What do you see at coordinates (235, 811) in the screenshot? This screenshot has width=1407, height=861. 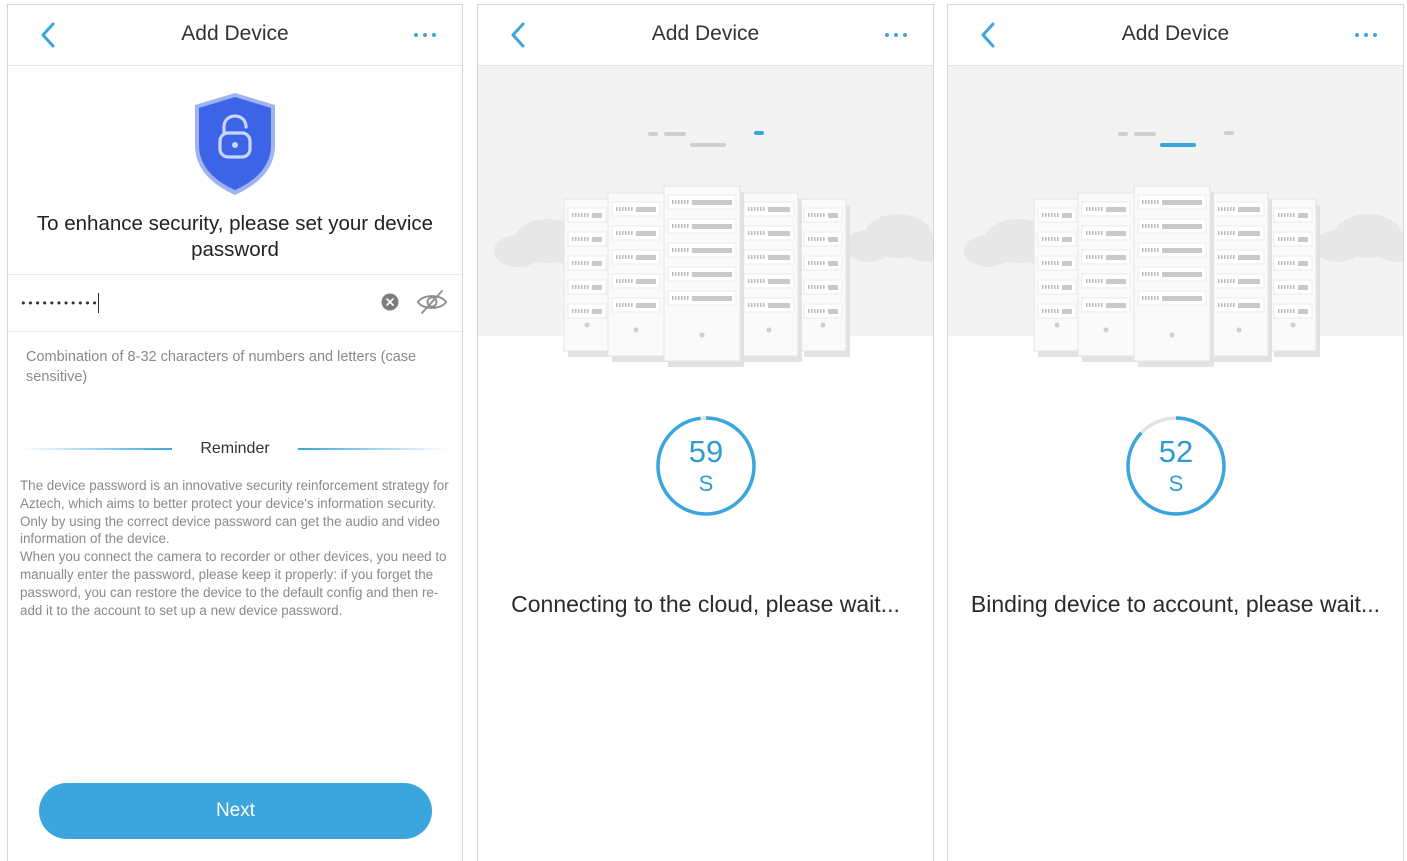 I see `next-button: Next` at bounding box center [235, 811].